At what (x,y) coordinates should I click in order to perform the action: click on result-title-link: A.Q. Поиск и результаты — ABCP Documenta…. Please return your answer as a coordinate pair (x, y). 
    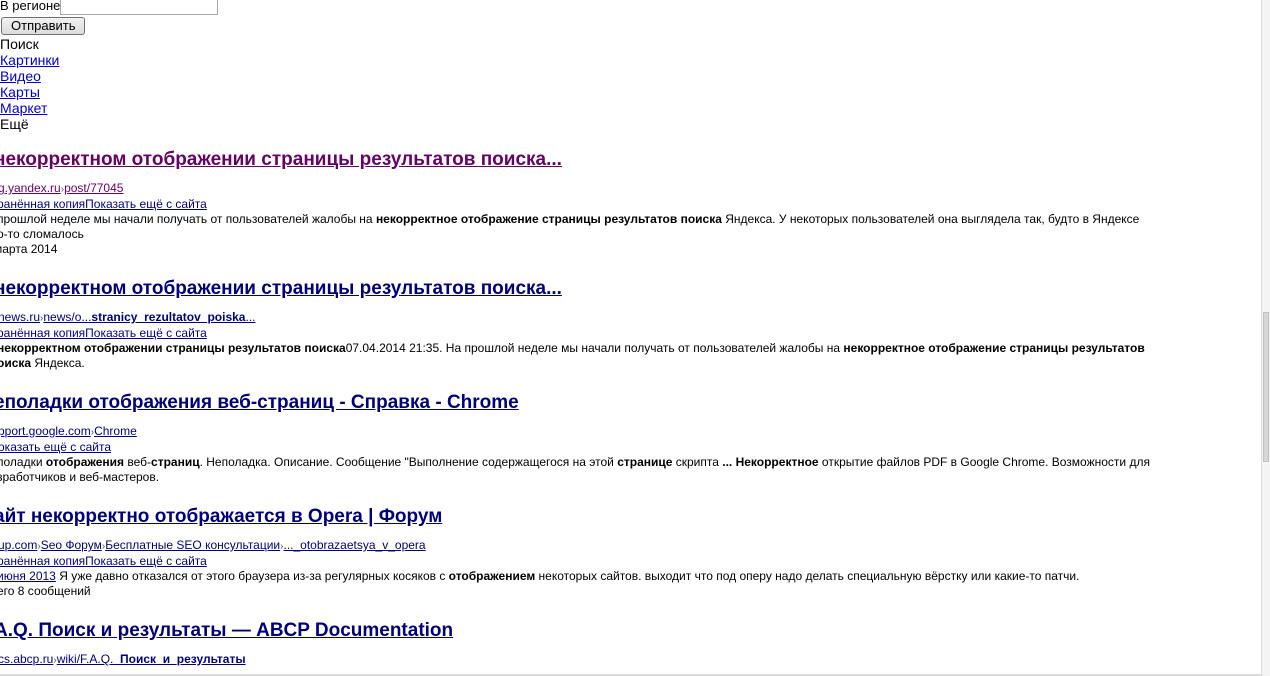
    Looking at the image, I should click on (226, 630).